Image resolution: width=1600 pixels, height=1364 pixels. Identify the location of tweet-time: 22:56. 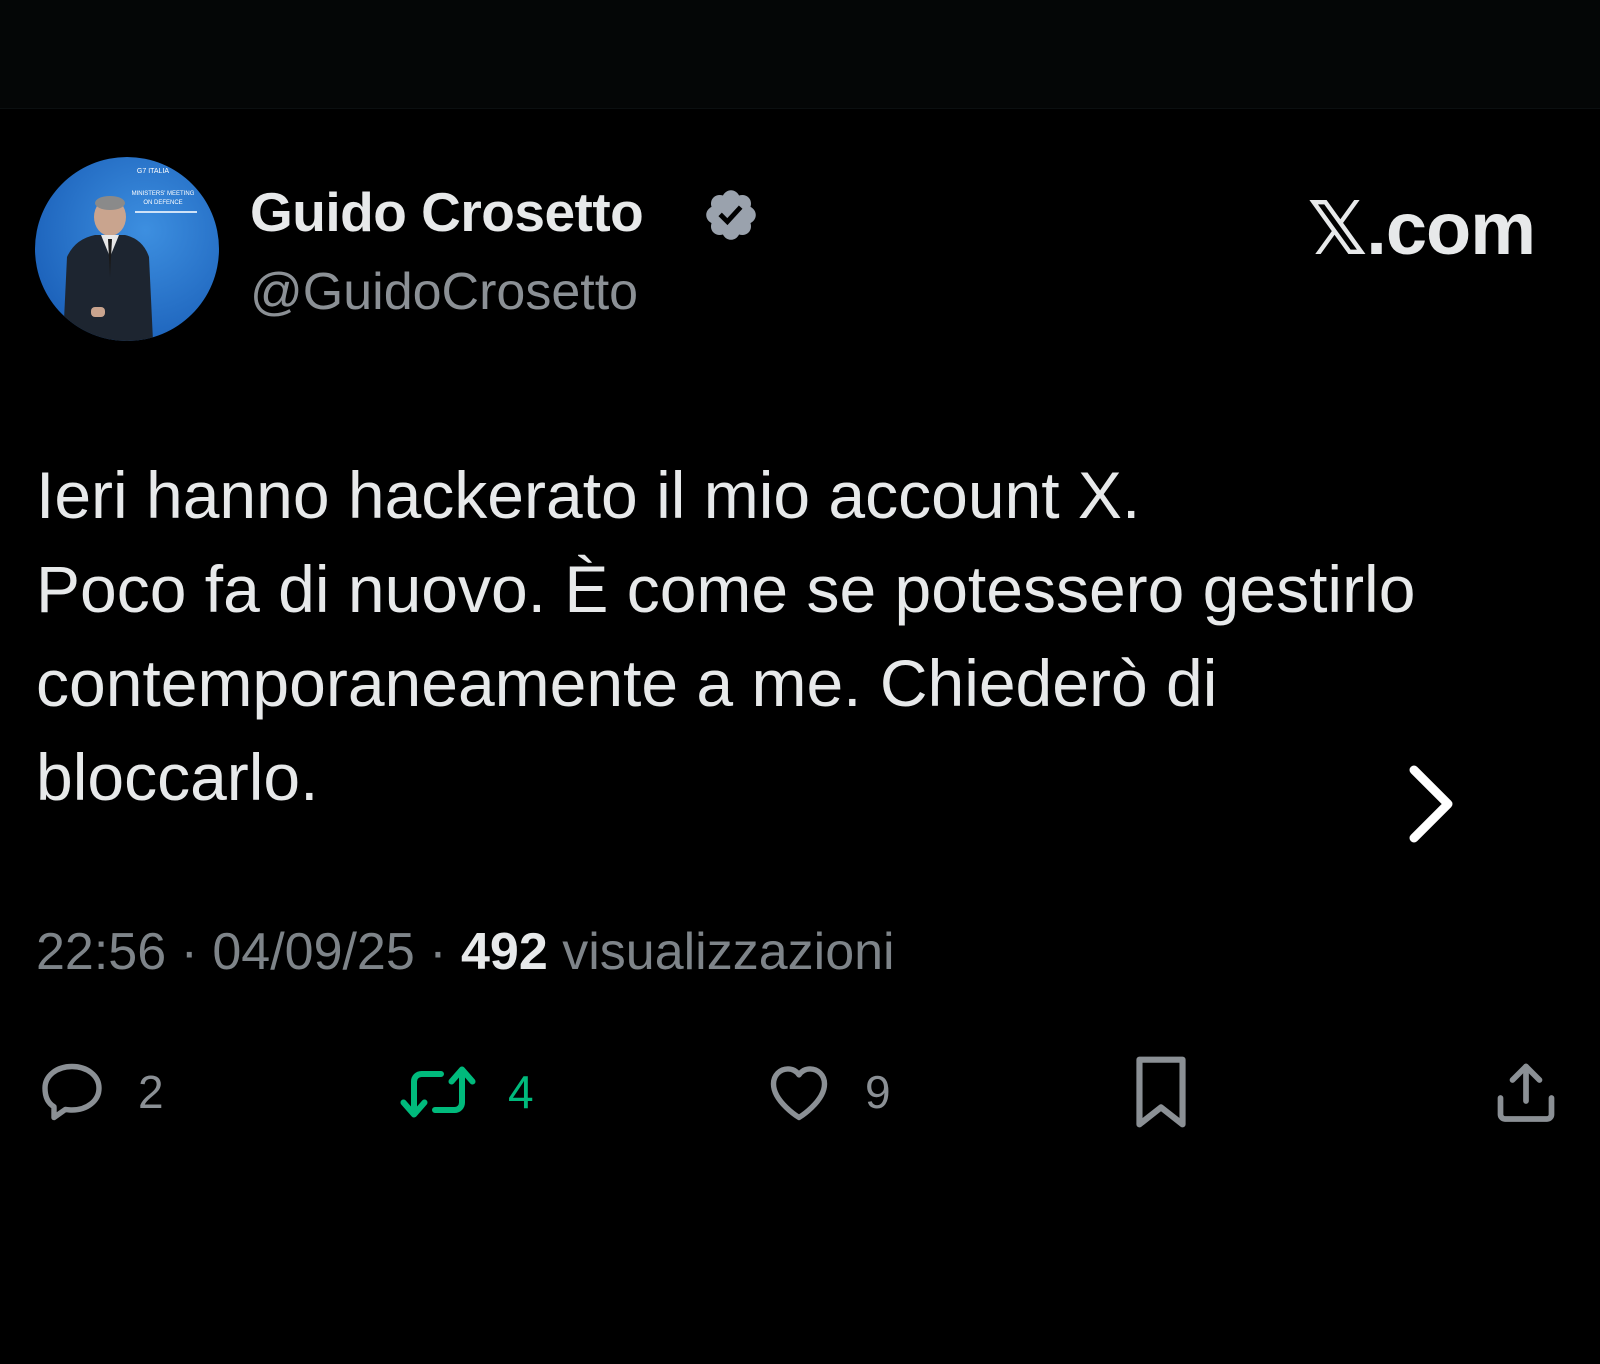
(101, 952).